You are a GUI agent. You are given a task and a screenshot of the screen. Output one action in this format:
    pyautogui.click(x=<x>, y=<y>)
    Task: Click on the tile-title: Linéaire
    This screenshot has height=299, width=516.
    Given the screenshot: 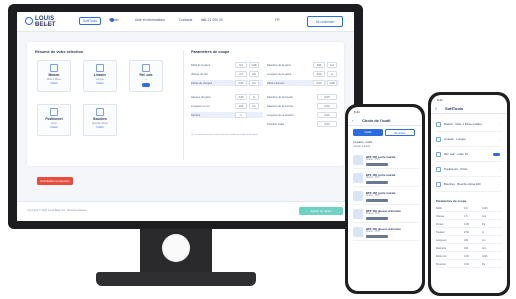 What is the action you would take?
    pyautogui.click(x=100, y=75)
    